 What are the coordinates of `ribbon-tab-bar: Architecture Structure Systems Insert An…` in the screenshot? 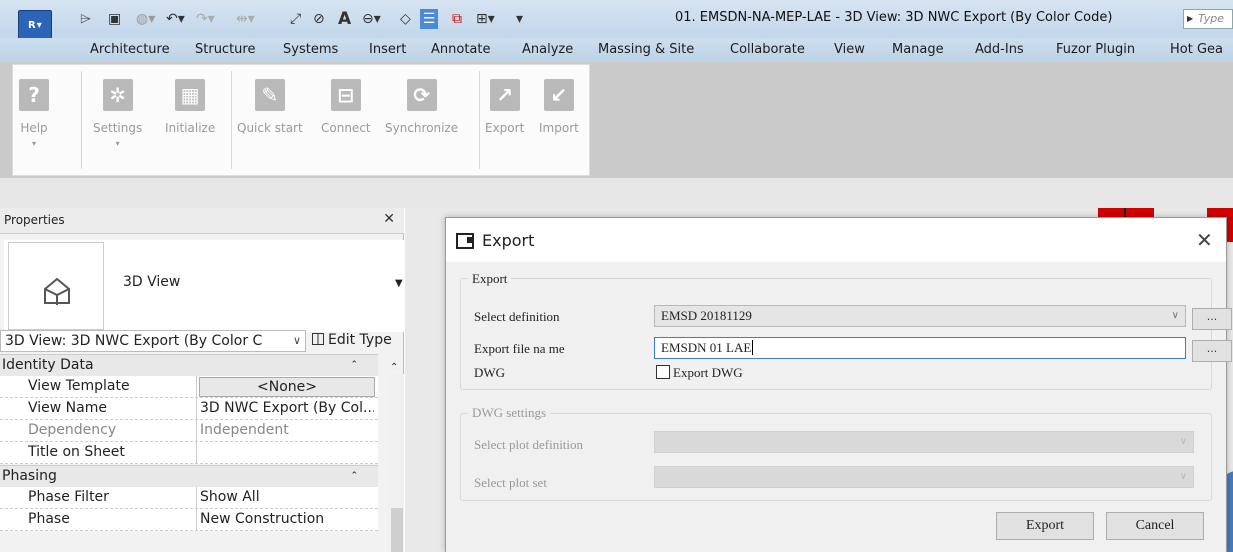 It's located at (616, 50).